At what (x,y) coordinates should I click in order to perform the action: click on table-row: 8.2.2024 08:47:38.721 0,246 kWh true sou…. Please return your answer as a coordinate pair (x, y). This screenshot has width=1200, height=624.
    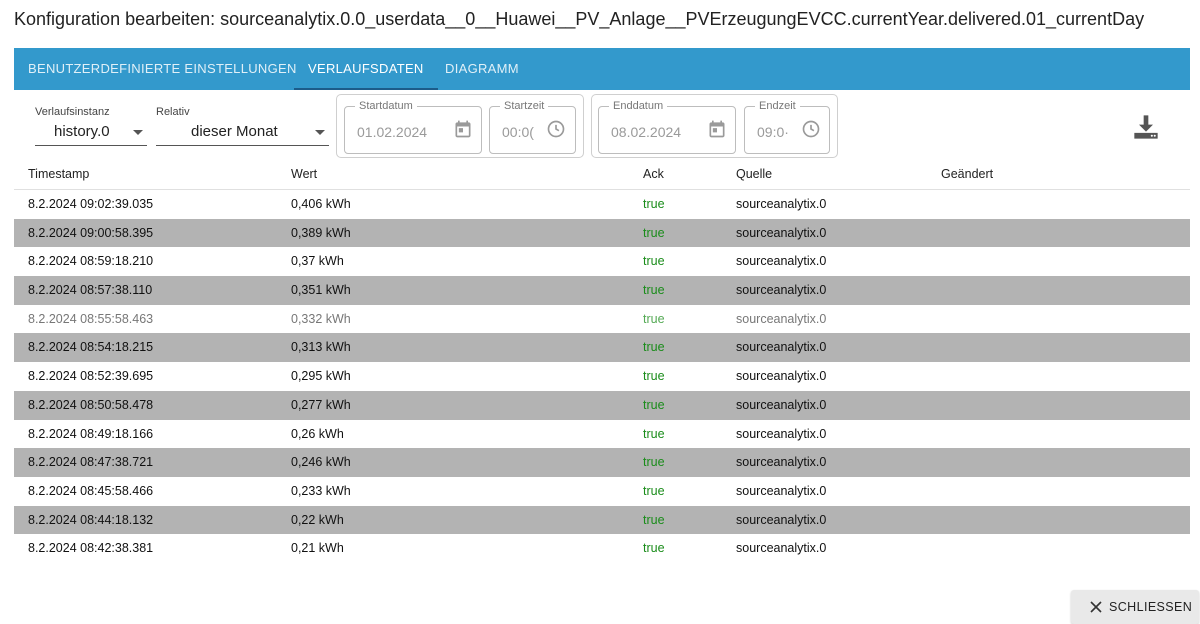
    Looking at the image, I should click on (602, 462).